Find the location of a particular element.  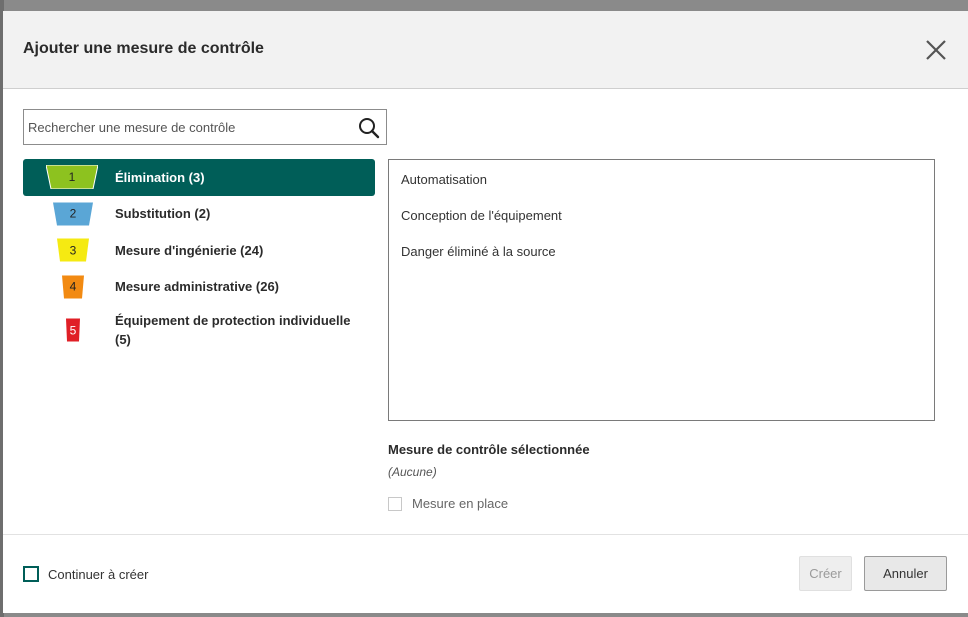

dialog-title: Ajouter une mesure de contrôle is located at coordinates (143, 48).